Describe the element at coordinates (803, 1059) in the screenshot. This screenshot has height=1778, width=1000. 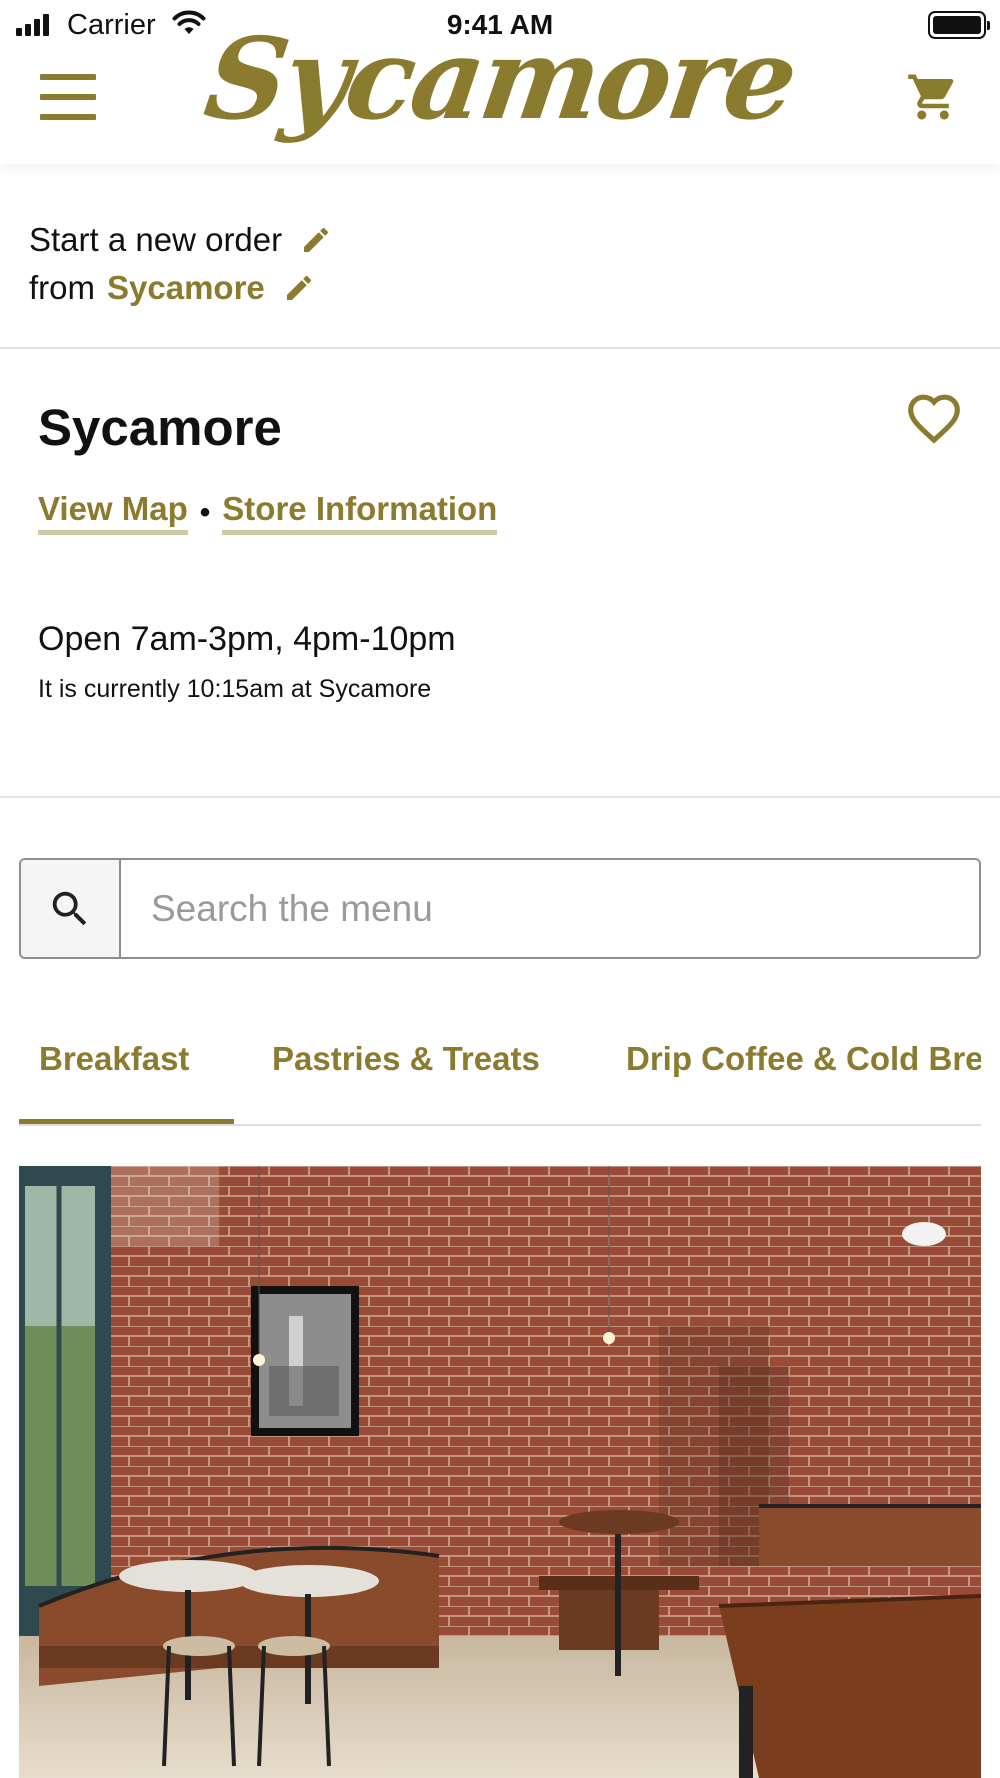
I see `tab-drip-coffee-cold-brew: Drip Coffee & Cold Brew` at that location.